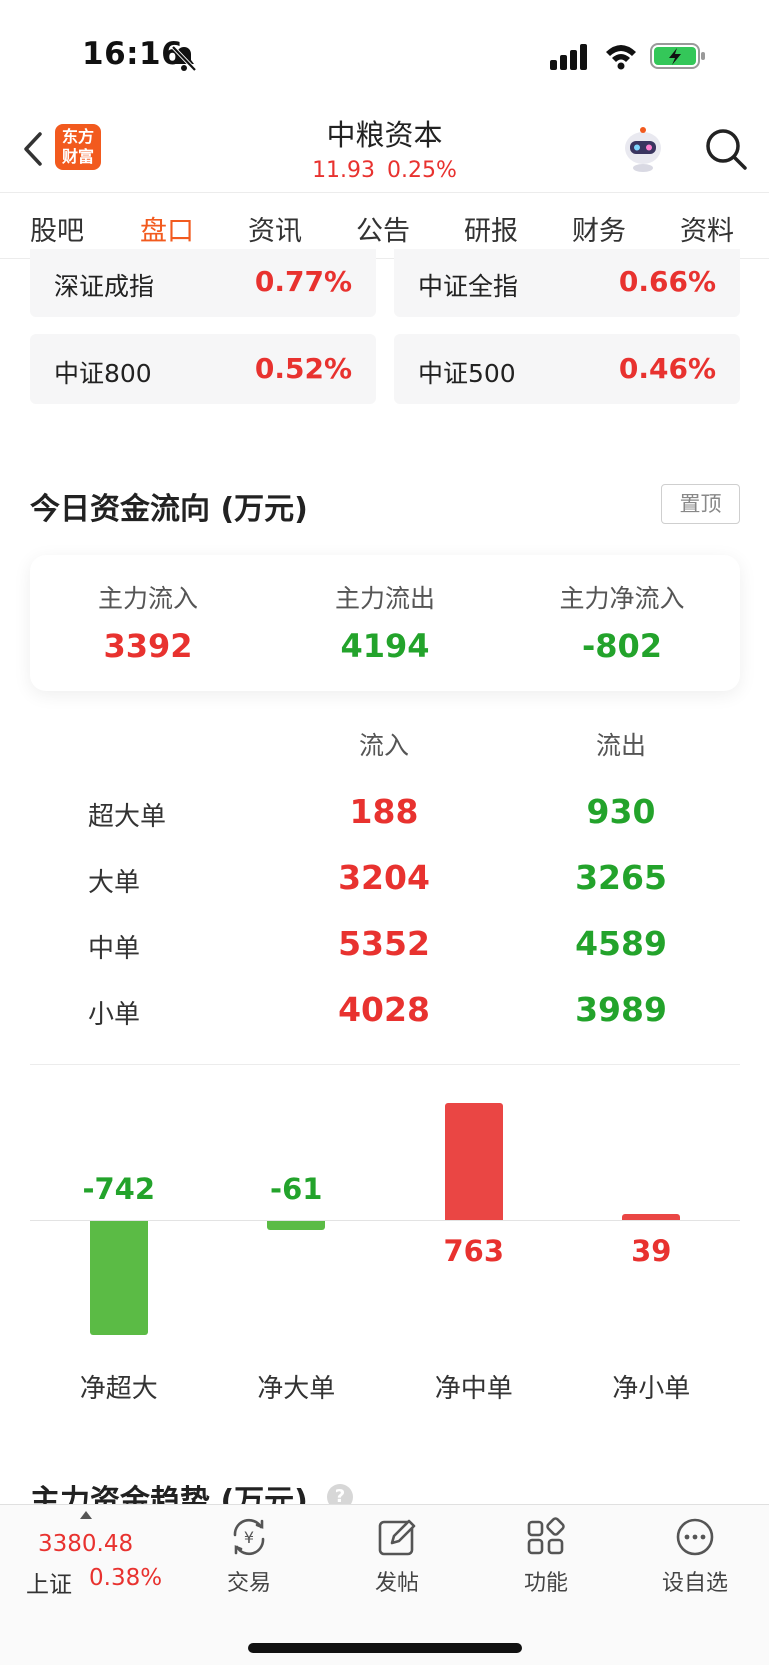 The image size is (769, 1665). Describe the element at coordinates (57, 228) in the screenshot. I see `tab-guba: 股吧` at that location.